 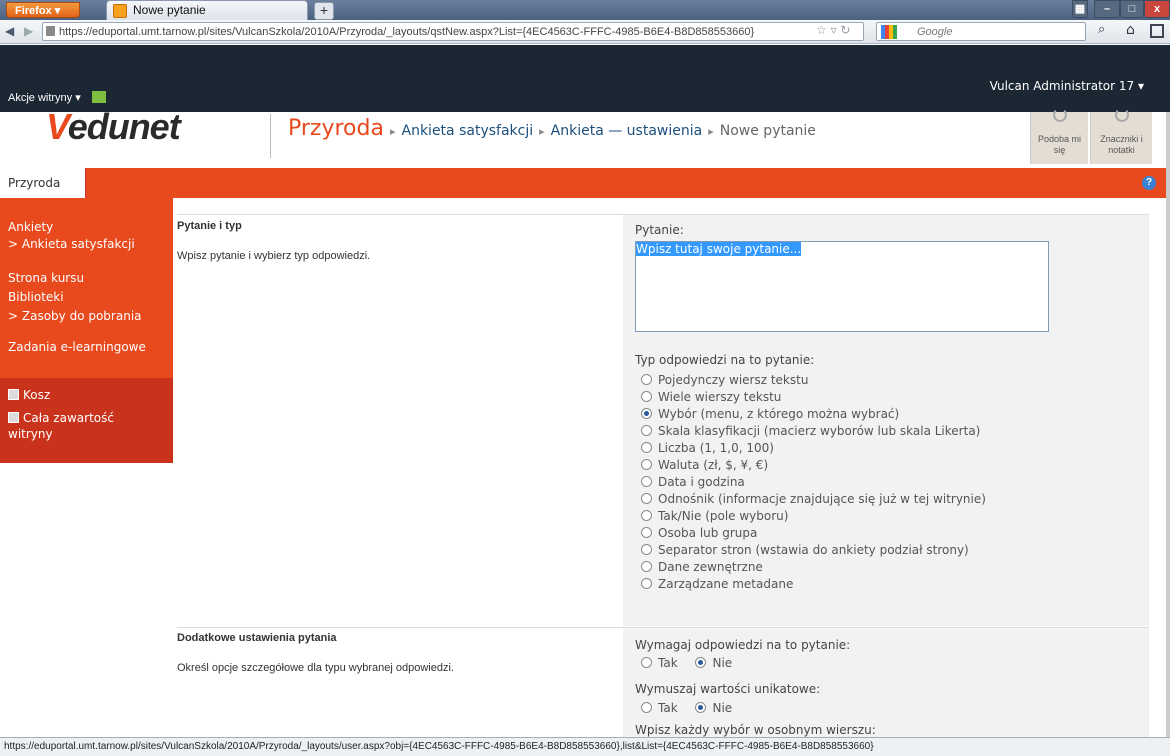 I want to click on search-icon: ⌕, so click(x=1101, y=29).